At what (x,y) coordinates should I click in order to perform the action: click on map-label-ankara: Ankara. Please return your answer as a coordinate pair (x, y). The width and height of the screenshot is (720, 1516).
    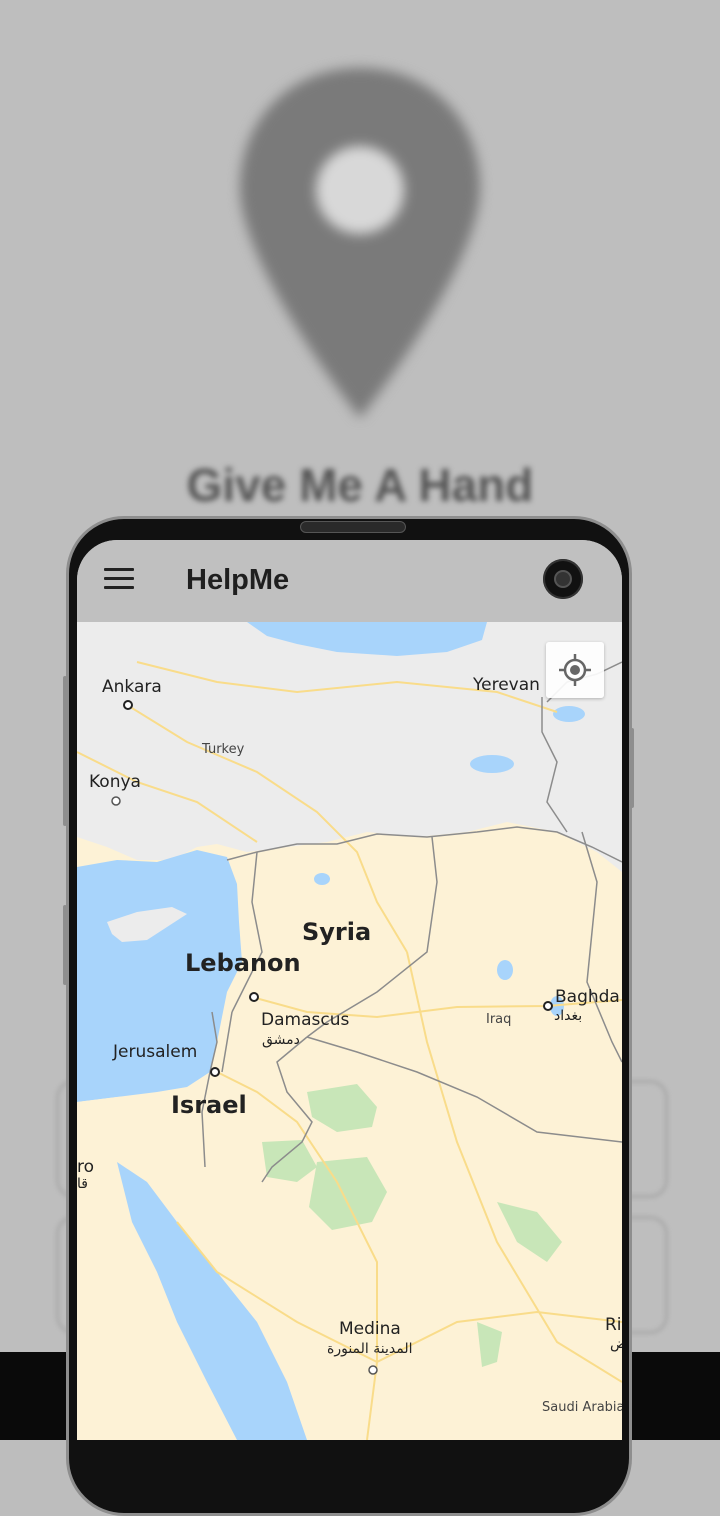
    Looking at the image, I should click on (132, 687).